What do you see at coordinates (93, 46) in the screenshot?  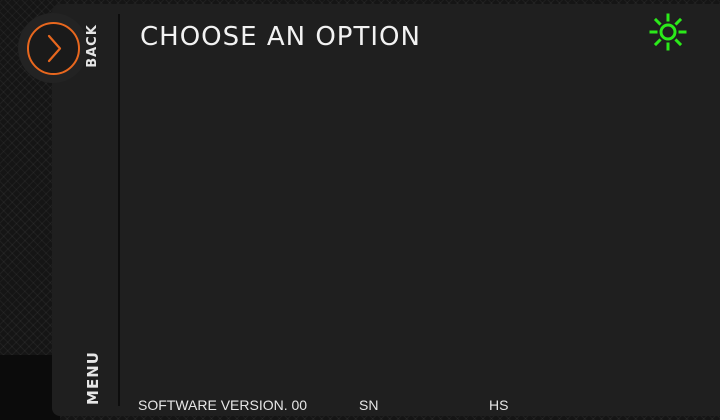 I see `back-label: BACK` at bounding box center [93, 46].